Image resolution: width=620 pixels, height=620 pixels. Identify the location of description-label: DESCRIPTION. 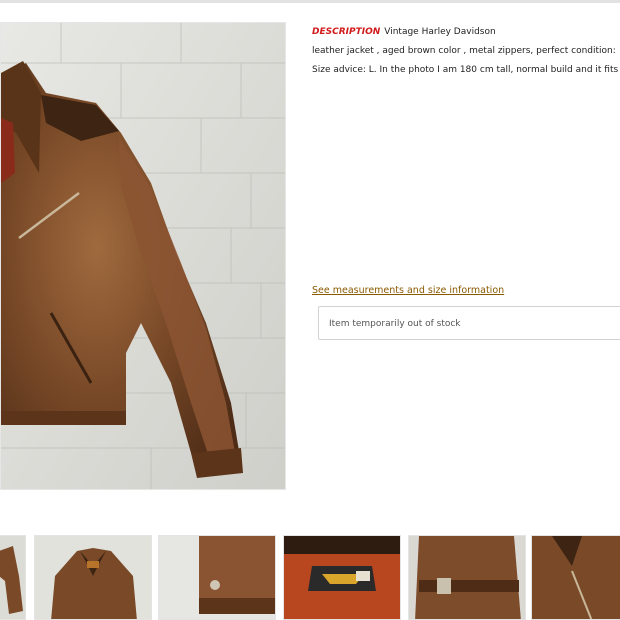
(346, 32).